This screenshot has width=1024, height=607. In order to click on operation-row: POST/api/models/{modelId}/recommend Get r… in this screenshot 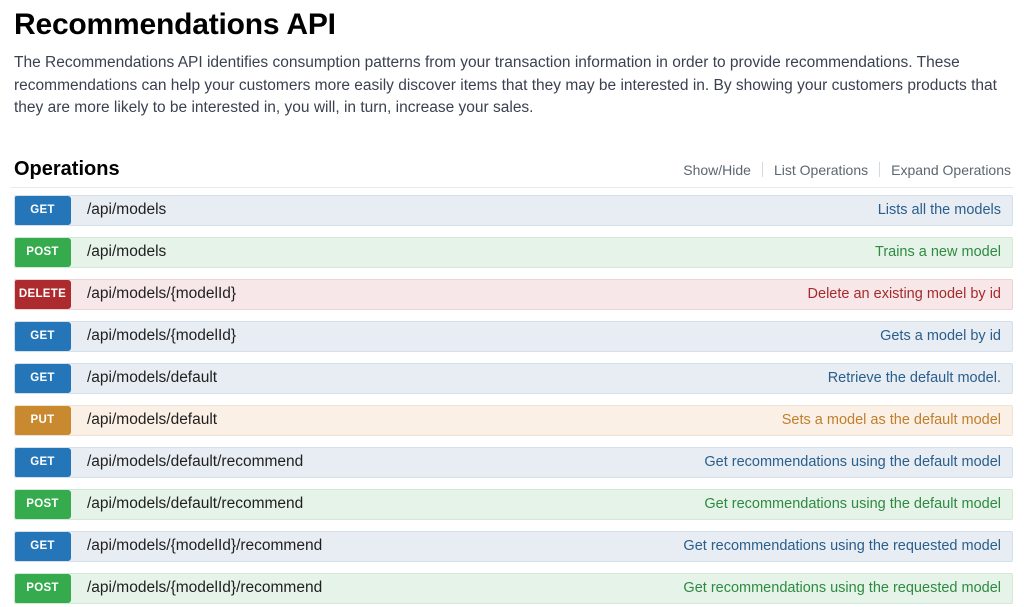, I will do `click(513, 588)`.